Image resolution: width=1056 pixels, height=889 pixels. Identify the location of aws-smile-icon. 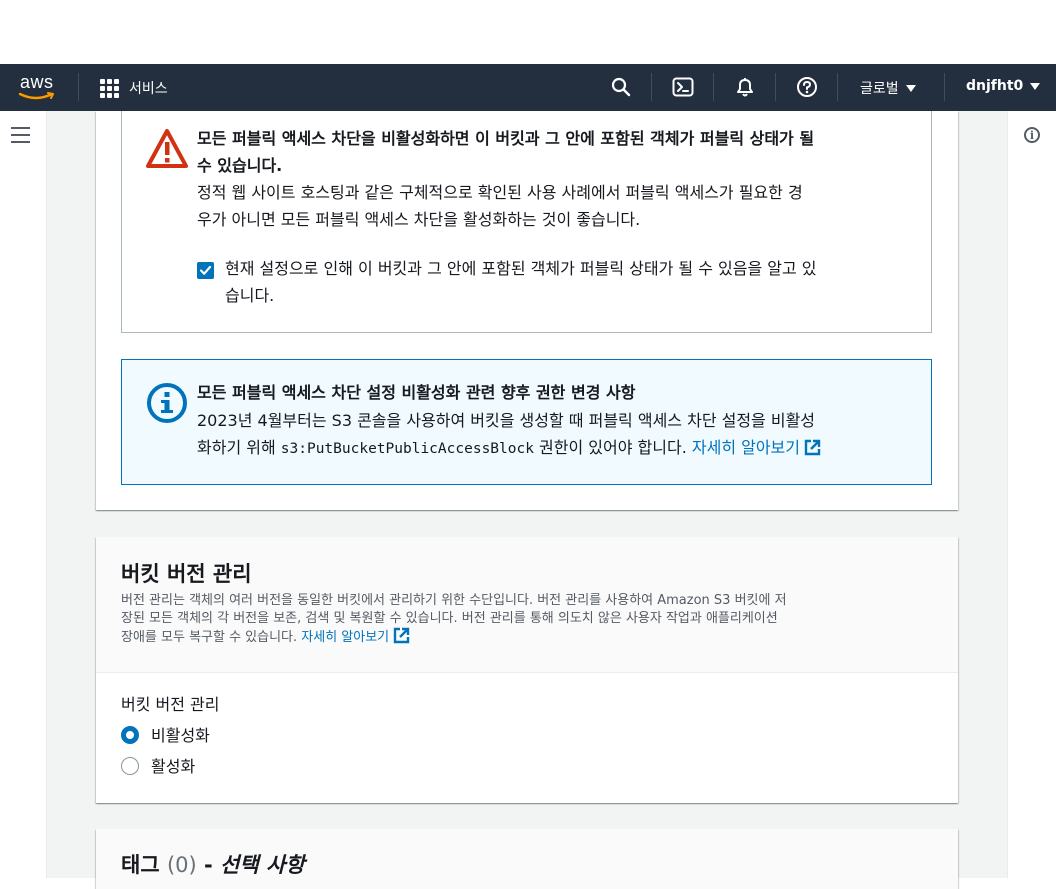
(36, 96).